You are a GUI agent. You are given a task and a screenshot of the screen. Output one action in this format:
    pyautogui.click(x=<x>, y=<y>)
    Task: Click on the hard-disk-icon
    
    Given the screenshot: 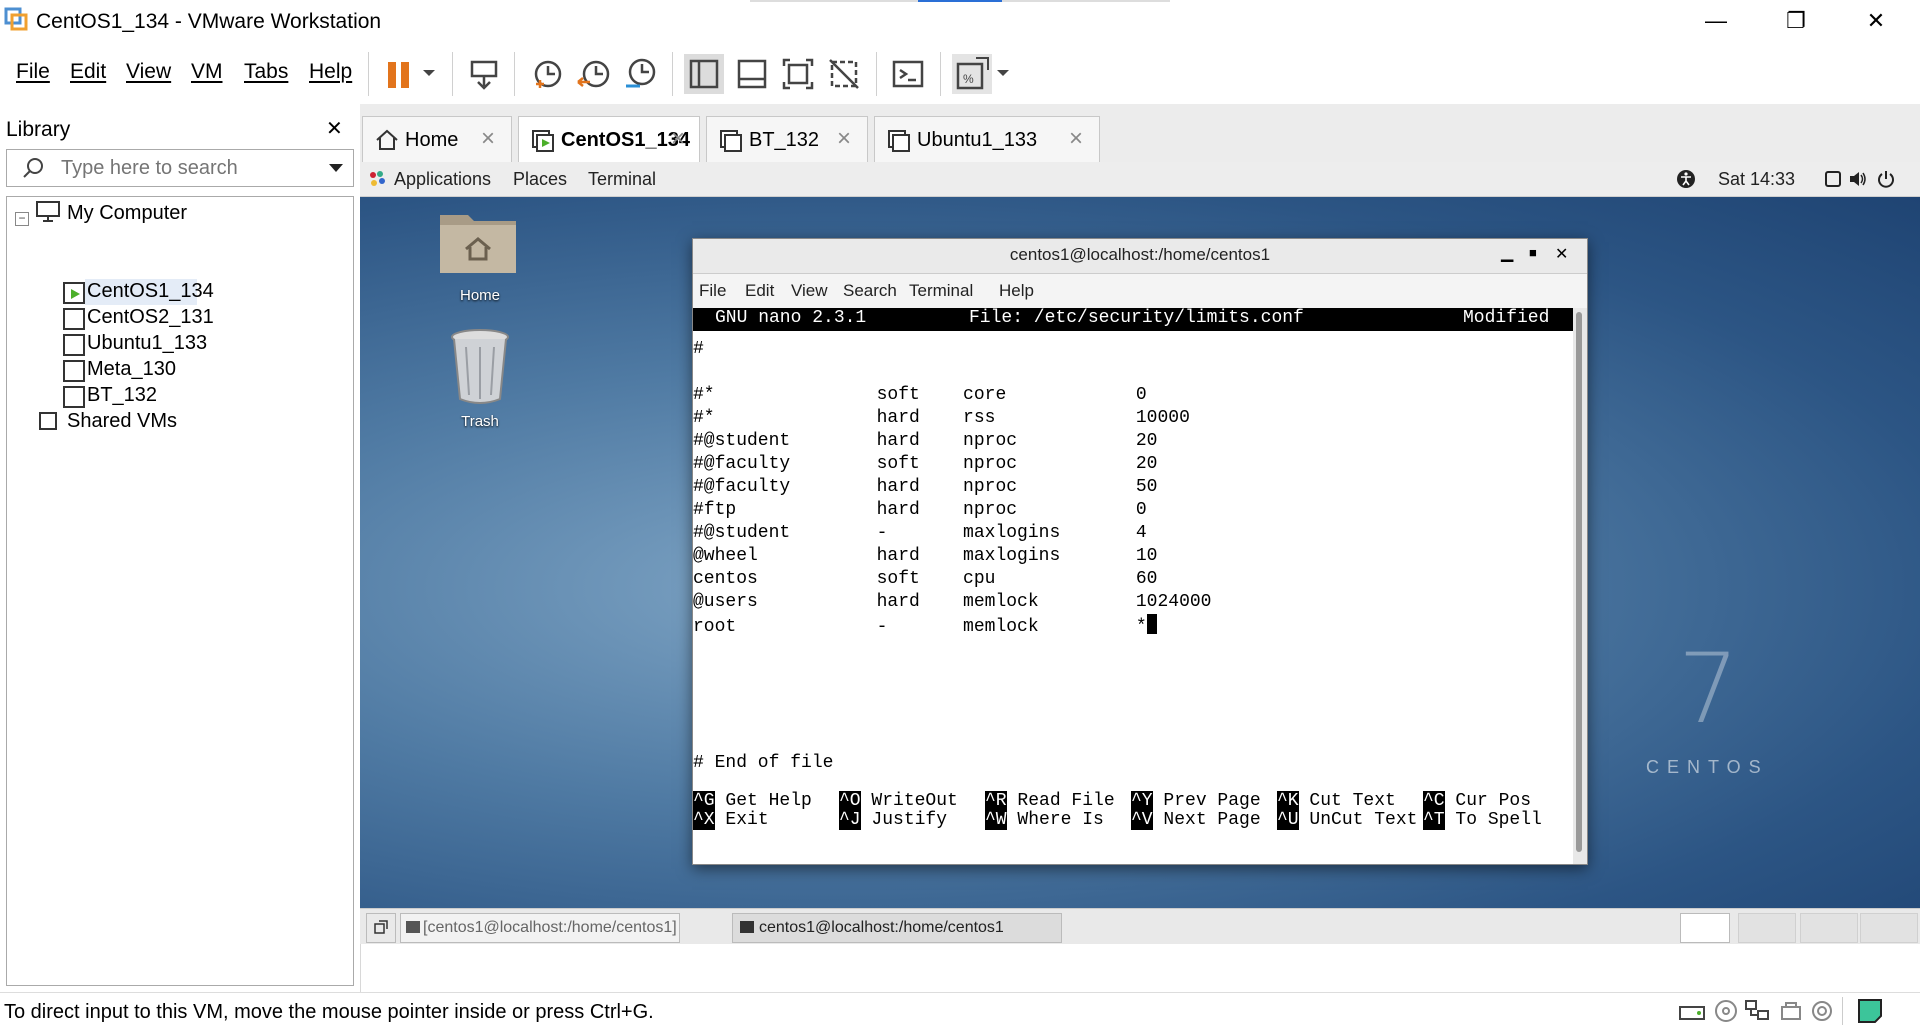 What is the action you would take?
    pyautogui.click(x=1692, y=1011)
    